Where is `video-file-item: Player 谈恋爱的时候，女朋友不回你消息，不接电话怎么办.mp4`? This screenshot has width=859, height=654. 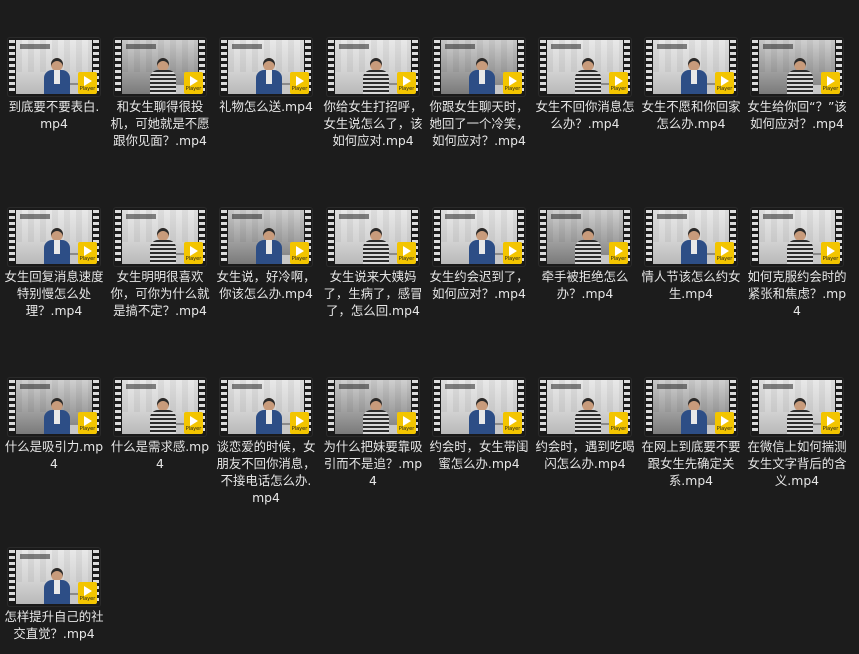
video-file-item: Player 谈恋爱的时候，女朋友不回你消息，不接电话怎么办.mp4 is located at coordinates (266, 442).